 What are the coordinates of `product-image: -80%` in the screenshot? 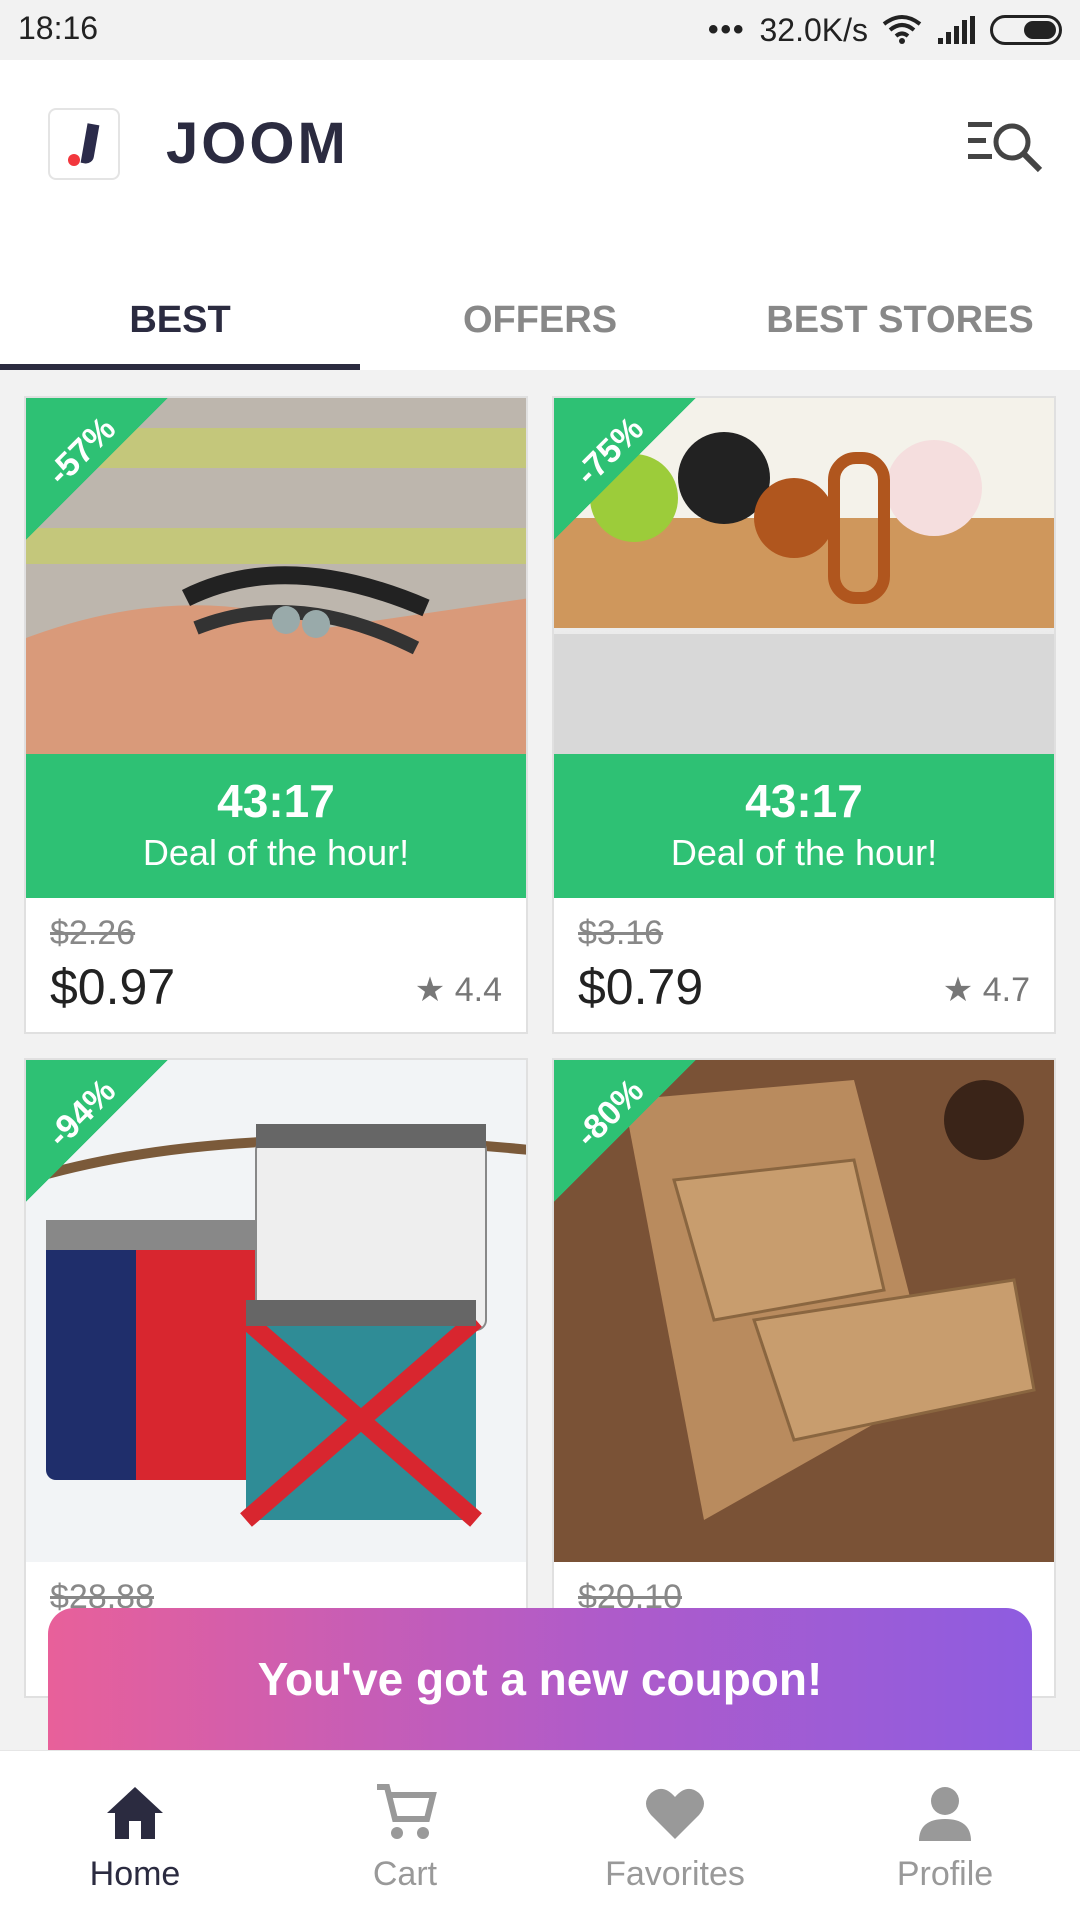 It's located at (804, 1311).